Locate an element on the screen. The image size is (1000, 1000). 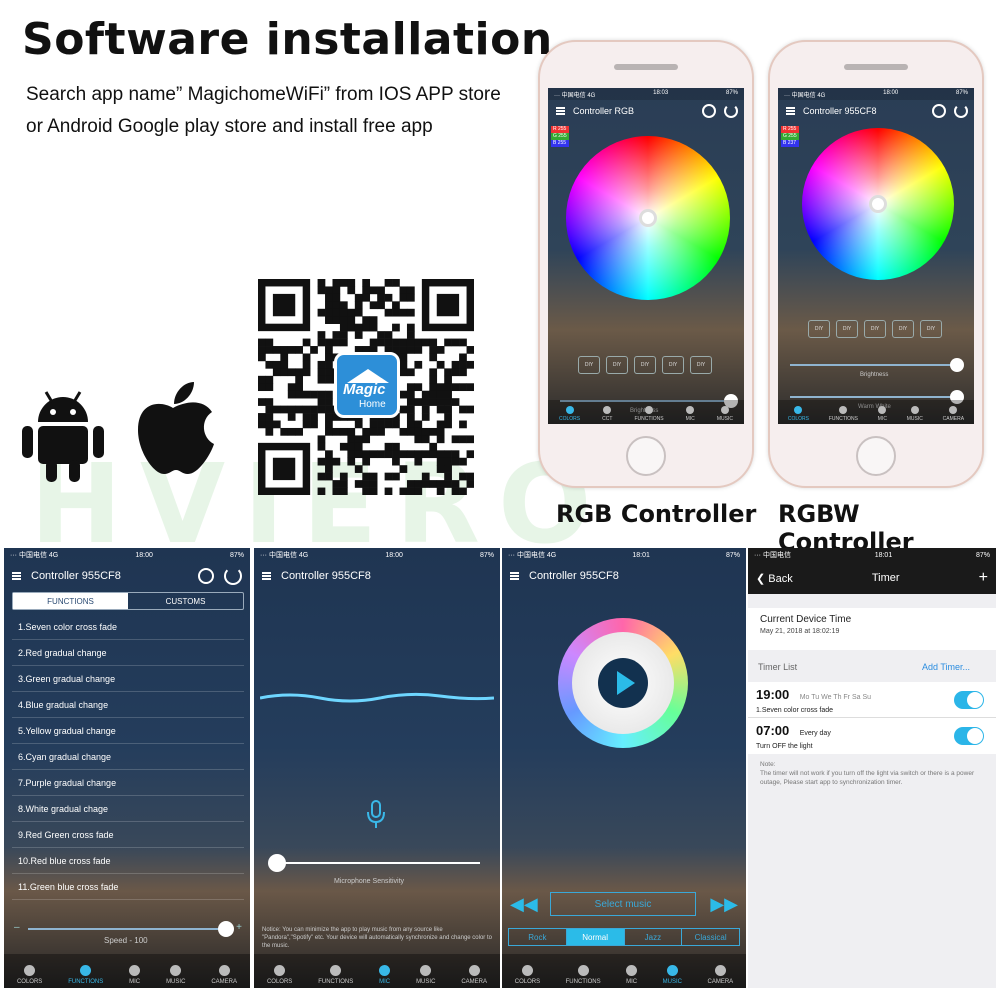
mic-sensitivity-slider is located at coordinates (374, 863).